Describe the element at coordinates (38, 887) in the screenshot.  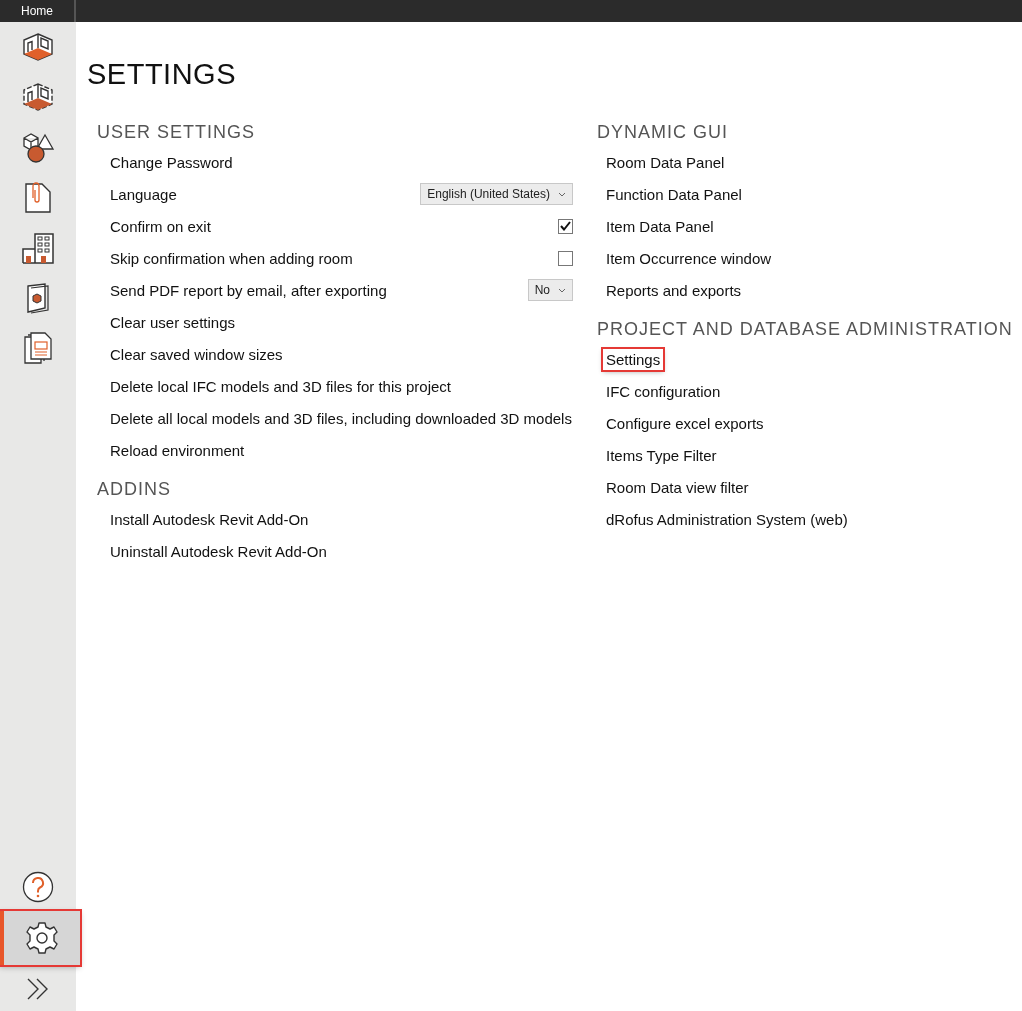
I see `help-icon` at that location.